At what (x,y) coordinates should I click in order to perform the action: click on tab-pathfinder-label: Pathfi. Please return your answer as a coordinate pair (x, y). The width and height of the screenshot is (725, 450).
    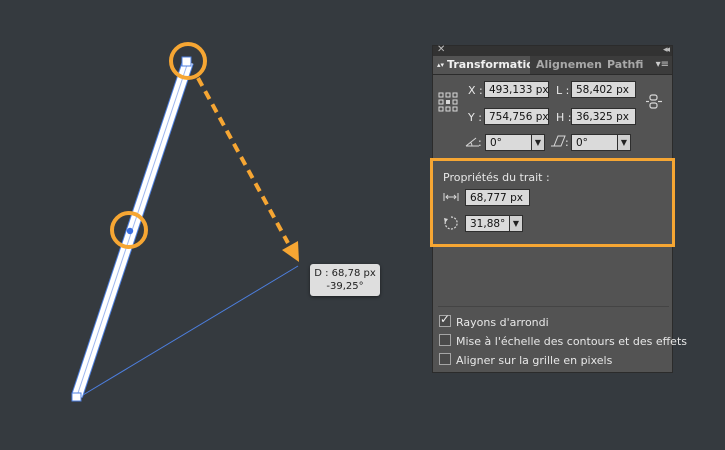
    Looking at the image, I should click on (625, 64).